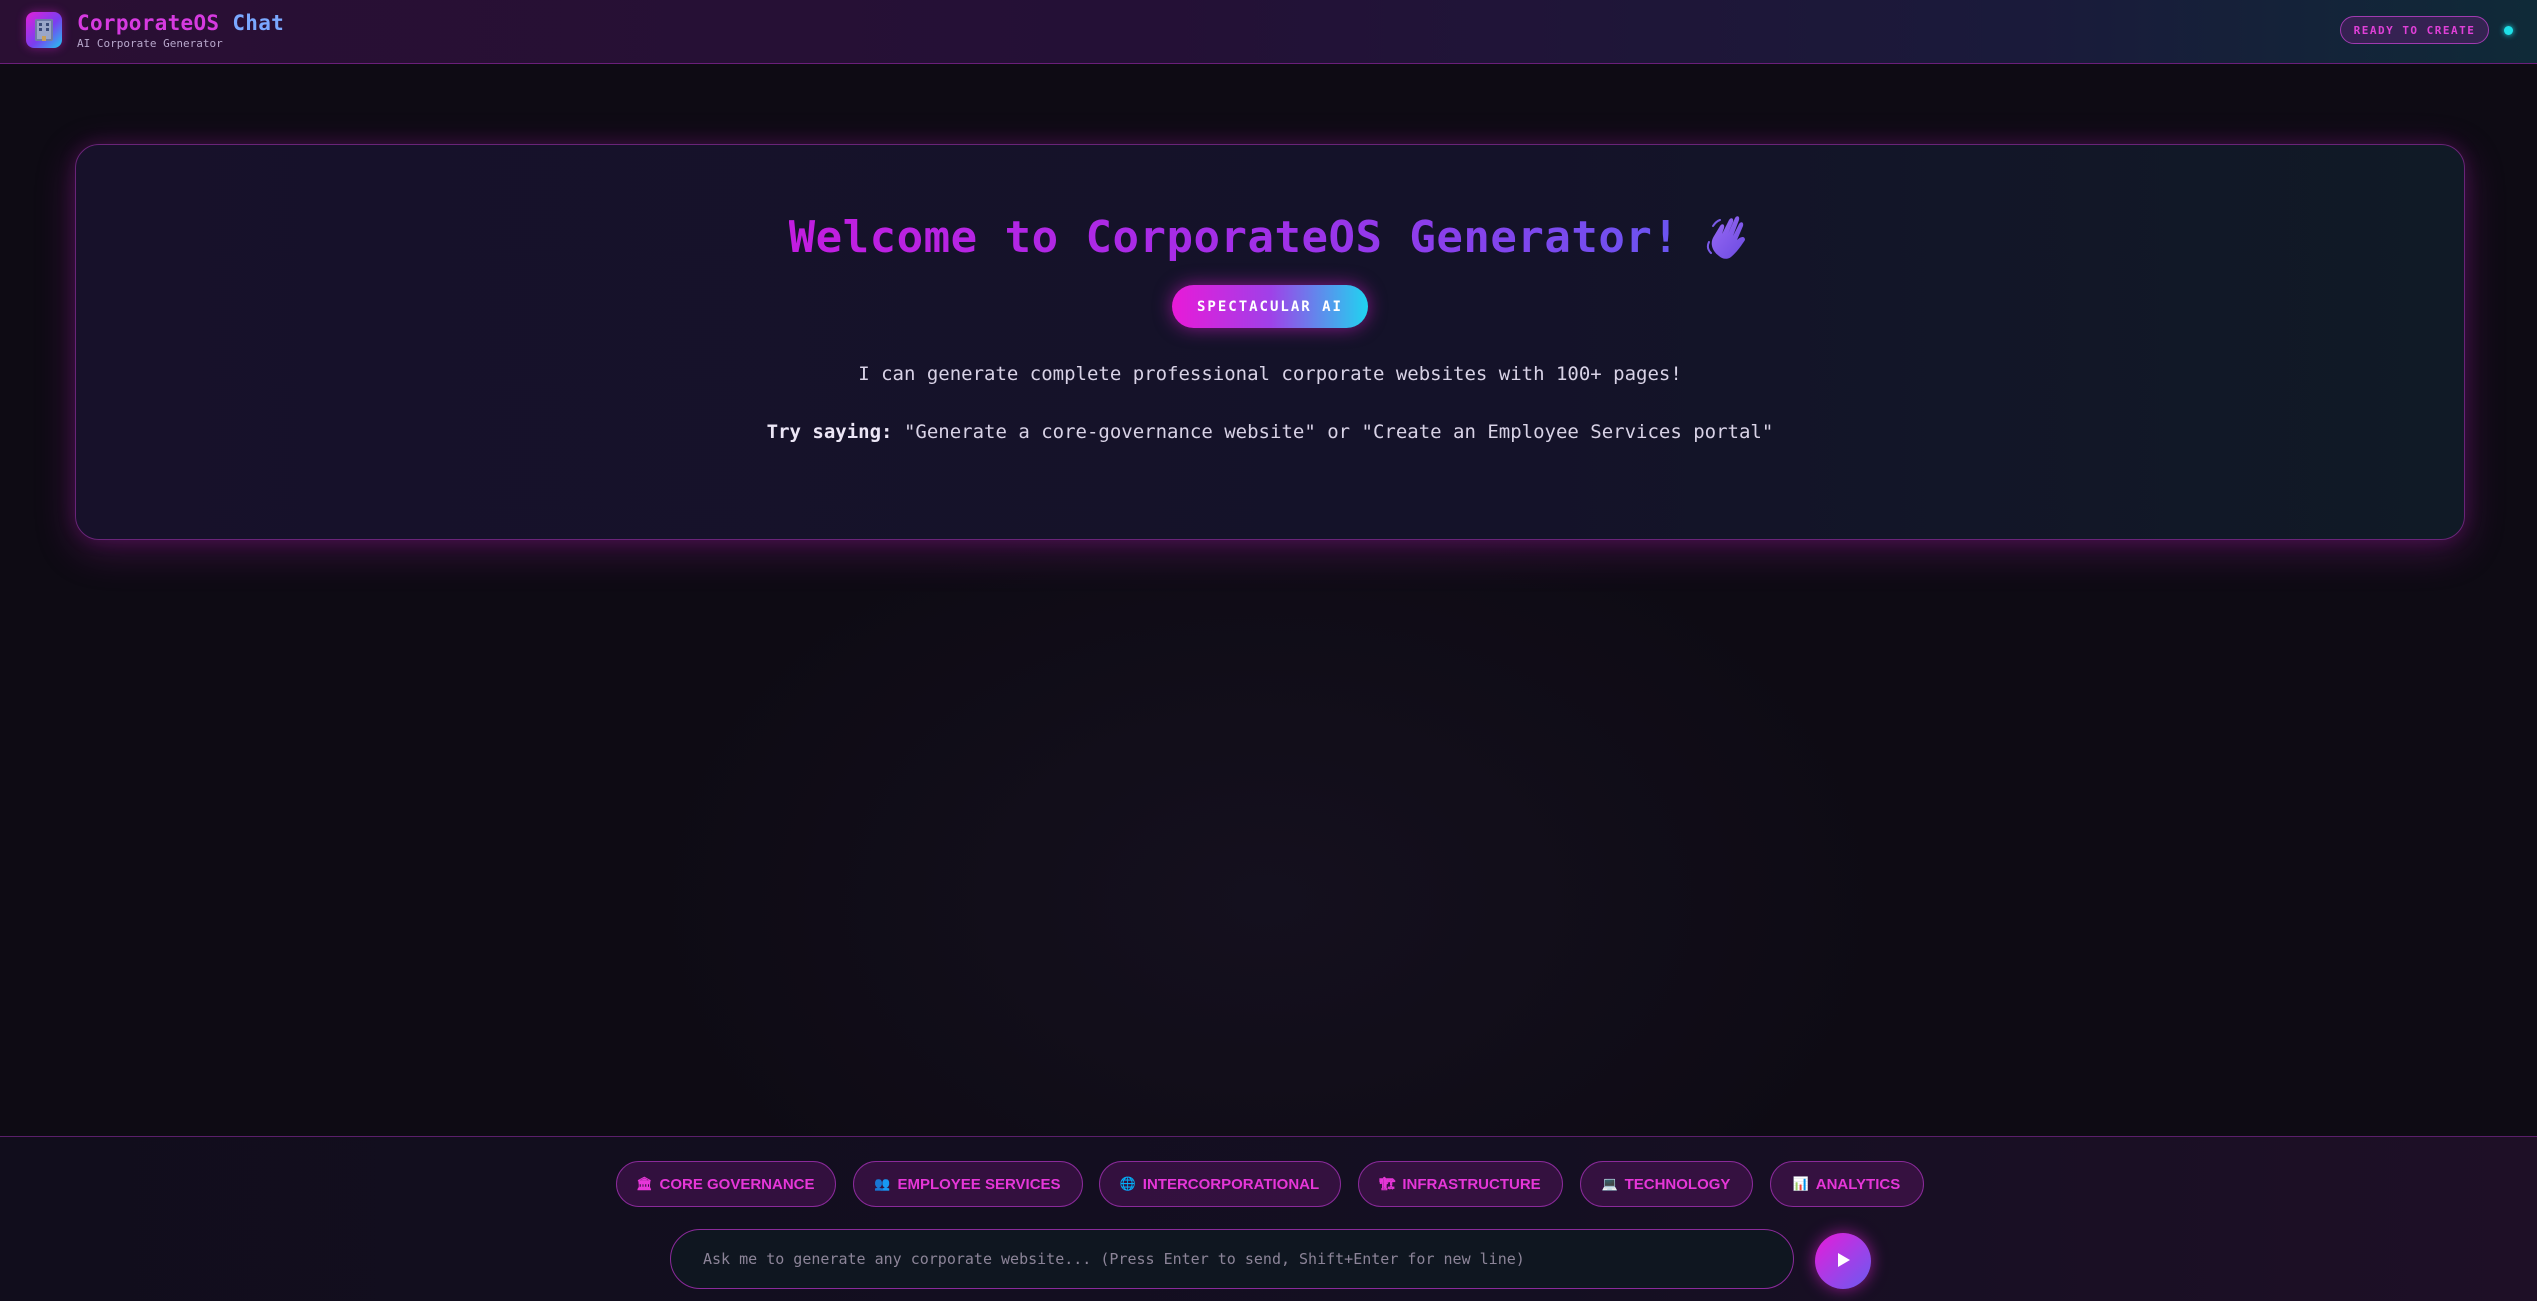  What do you see at coordinates (1800, 1183) in the screenshot?
I see `bar-chart-icon: 📊` at bounding box center [1800, 1183].